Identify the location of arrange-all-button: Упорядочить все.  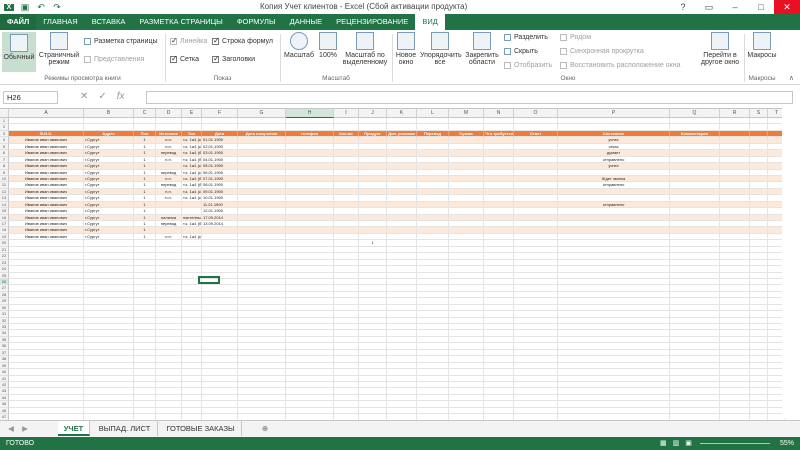
(441, 49).